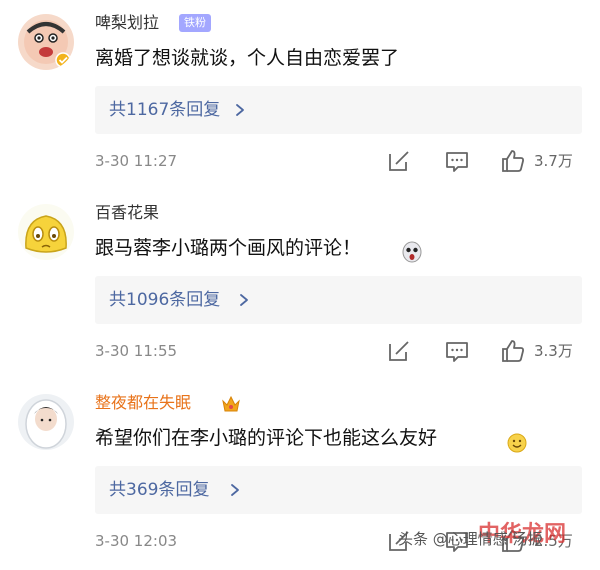 The width and height of the screenshot is (600, 570). What do you see at coordinates (127, 23) in the screenshot?
I see `username: 啤梨划拉` at bounding box center [127, 23].